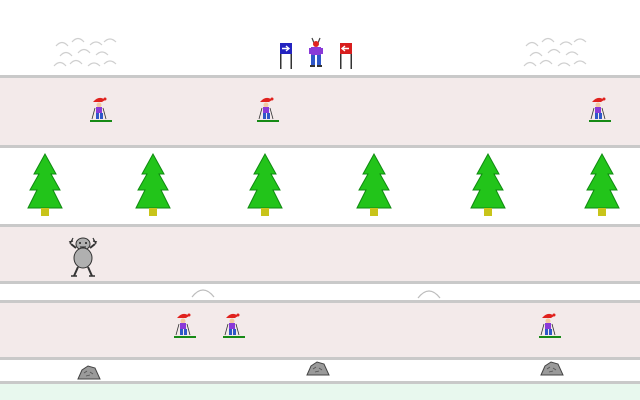 The image size is (640, 400). Describe the element at coordinates (83, 257) in the screenshot. I see `yeti-icon` at that location.